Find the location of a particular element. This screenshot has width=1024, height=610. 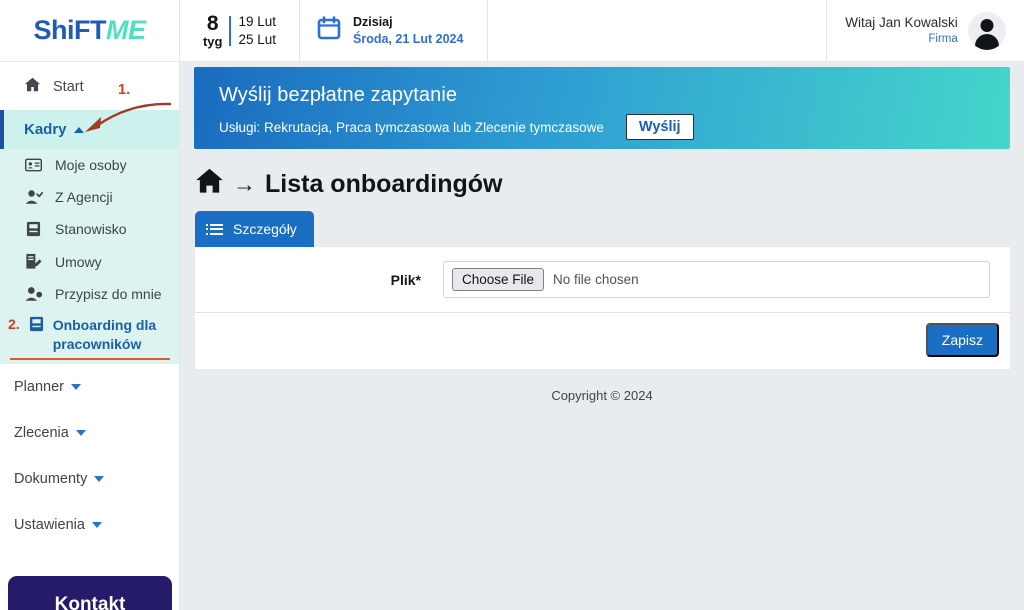

user-role: Firma is located at coordinates (943, 38).